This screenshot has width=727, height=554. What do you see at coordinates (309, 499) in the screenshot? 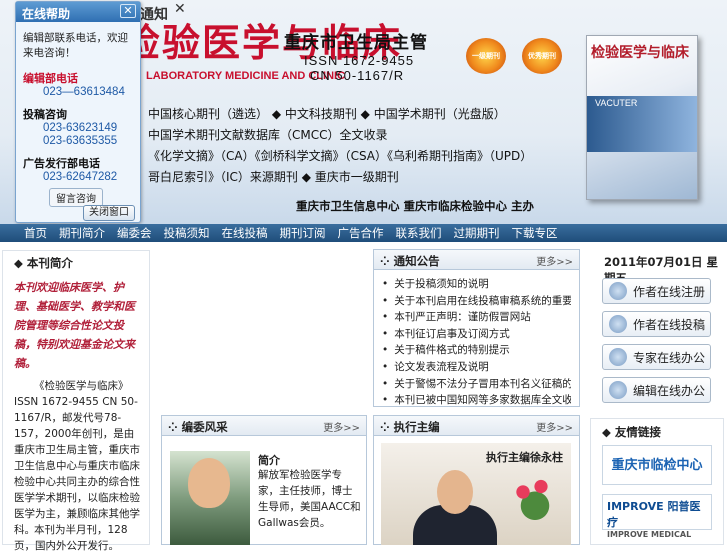
I see `editor-text: 解放军检验医学专家，主任技师，博士生导师，美国AACC和Gallwas会员。` at bounding box center [309, 499].